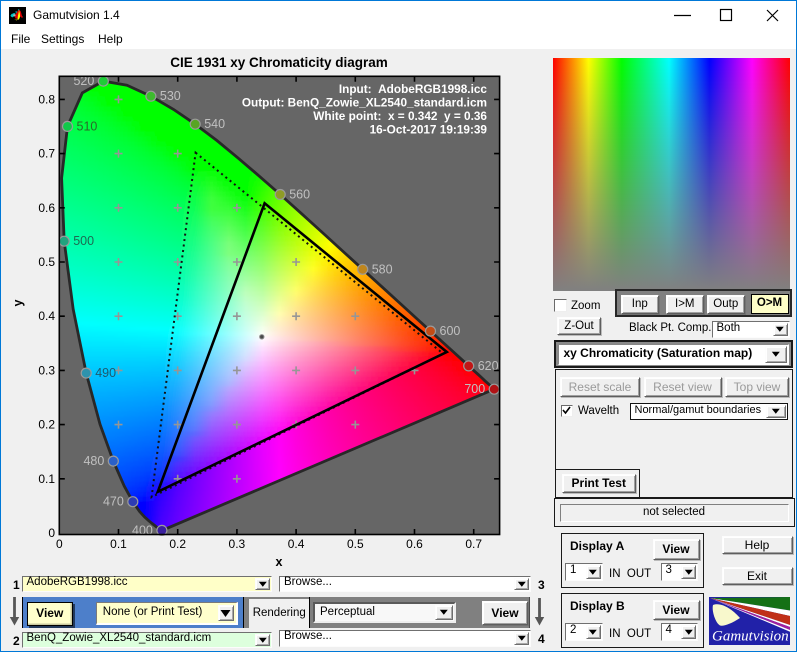  What do you see at coordinates (750, 636) in the screenshot?
I see `svg-text: Gamutvision` at bounding box center [750, 636].